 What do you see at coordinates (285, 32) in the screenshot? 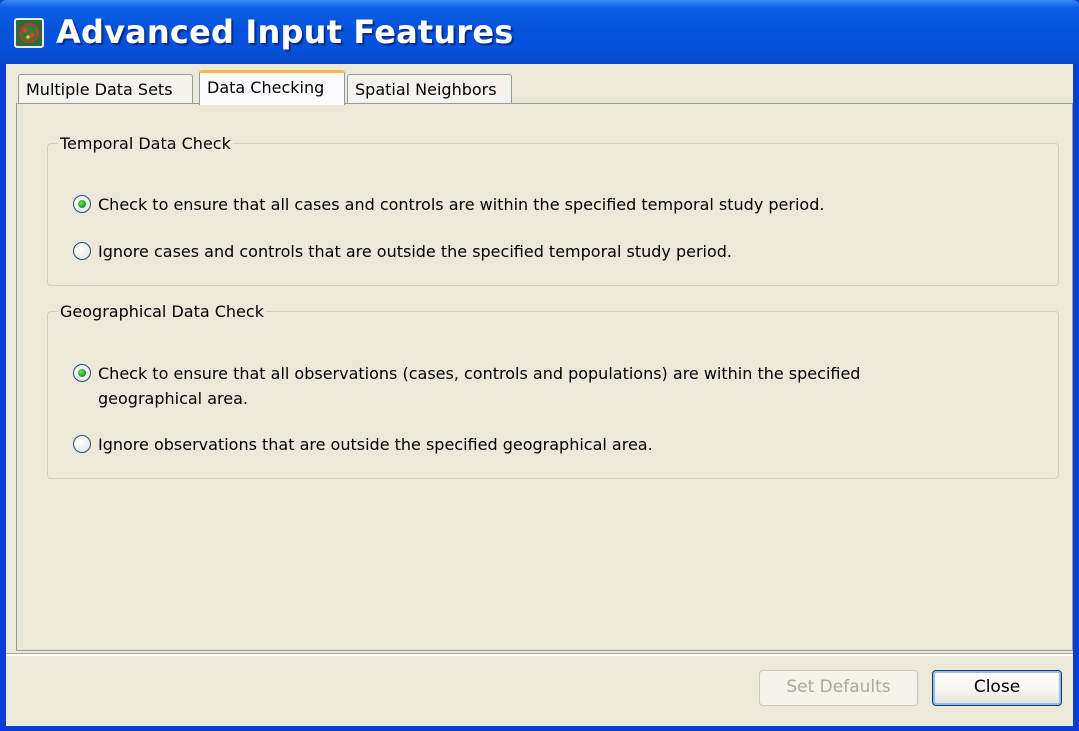
I see `window-title: Advanced Input Features` at bounding box center [285, 32].